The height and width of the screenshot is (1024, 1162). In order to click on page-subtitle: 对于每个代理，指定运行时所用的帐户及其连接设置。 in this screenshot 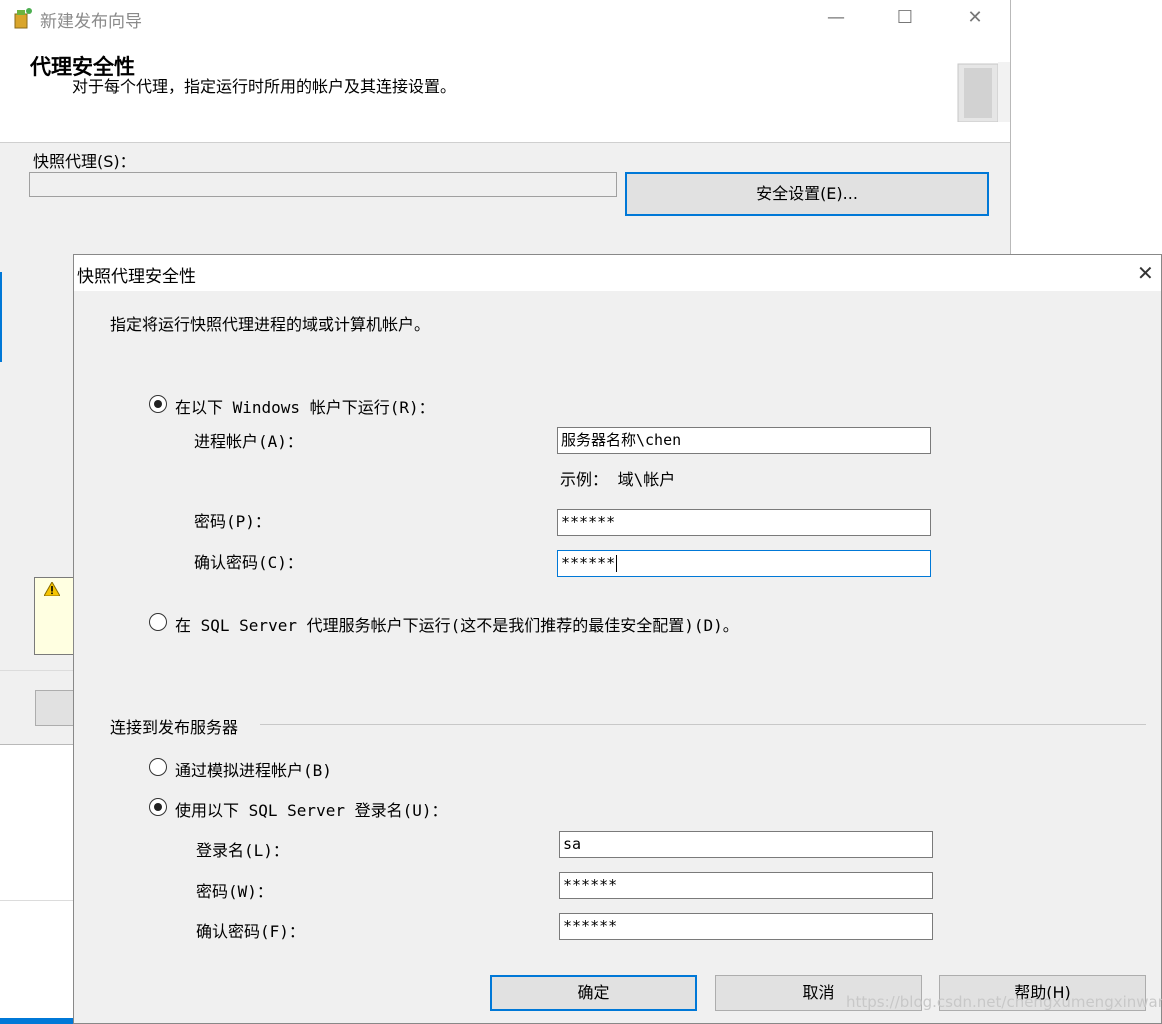, I will do `click(264, 86)`.